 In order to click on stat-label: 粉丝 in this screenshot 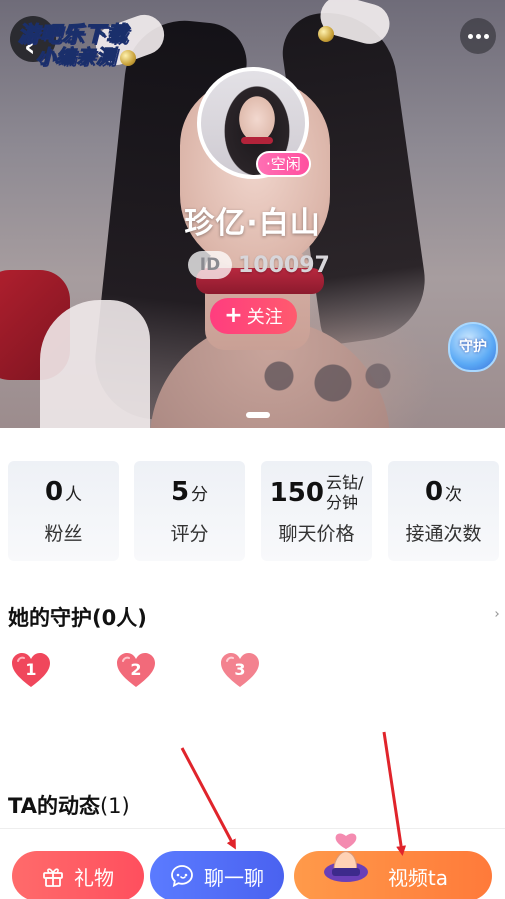, I will do `click(63, 534)`.